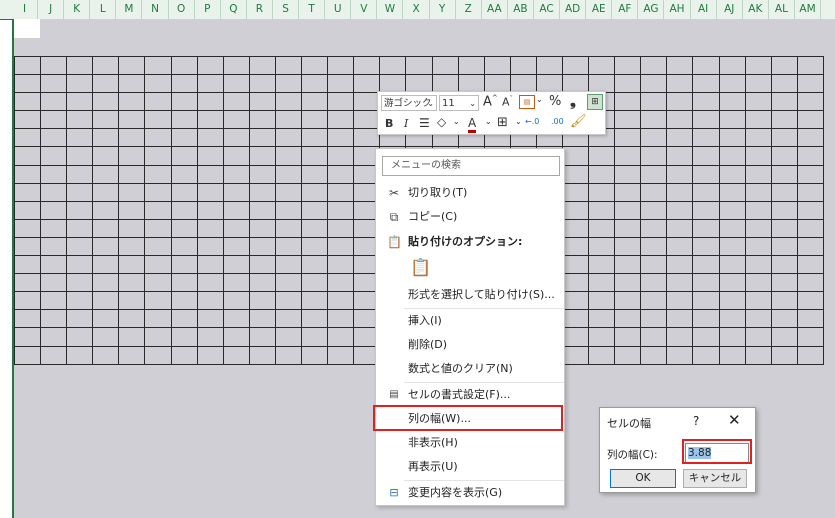  I want to click on font-name-select: 游ゴシック ⌄, so click(409, 103).